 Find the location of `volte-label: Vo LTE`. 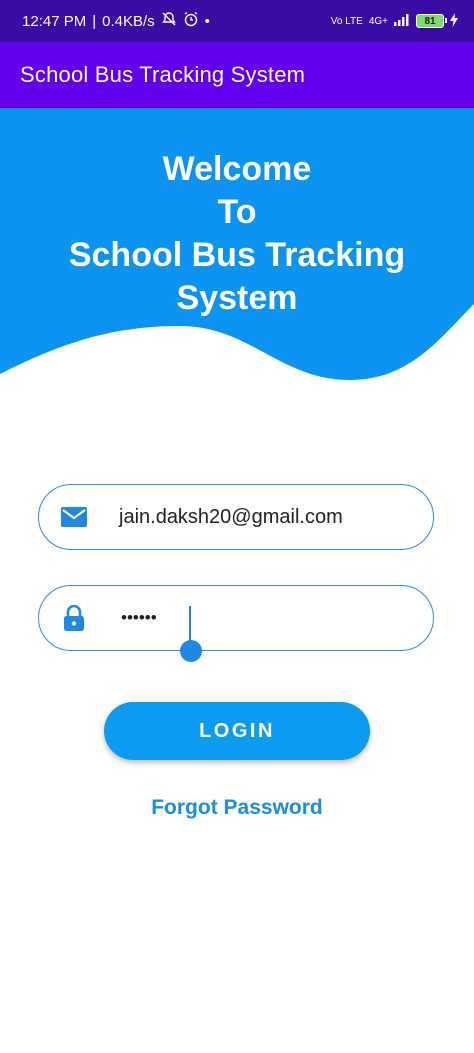

volte-label: Vo LTE is located at coordinates (346, 21).